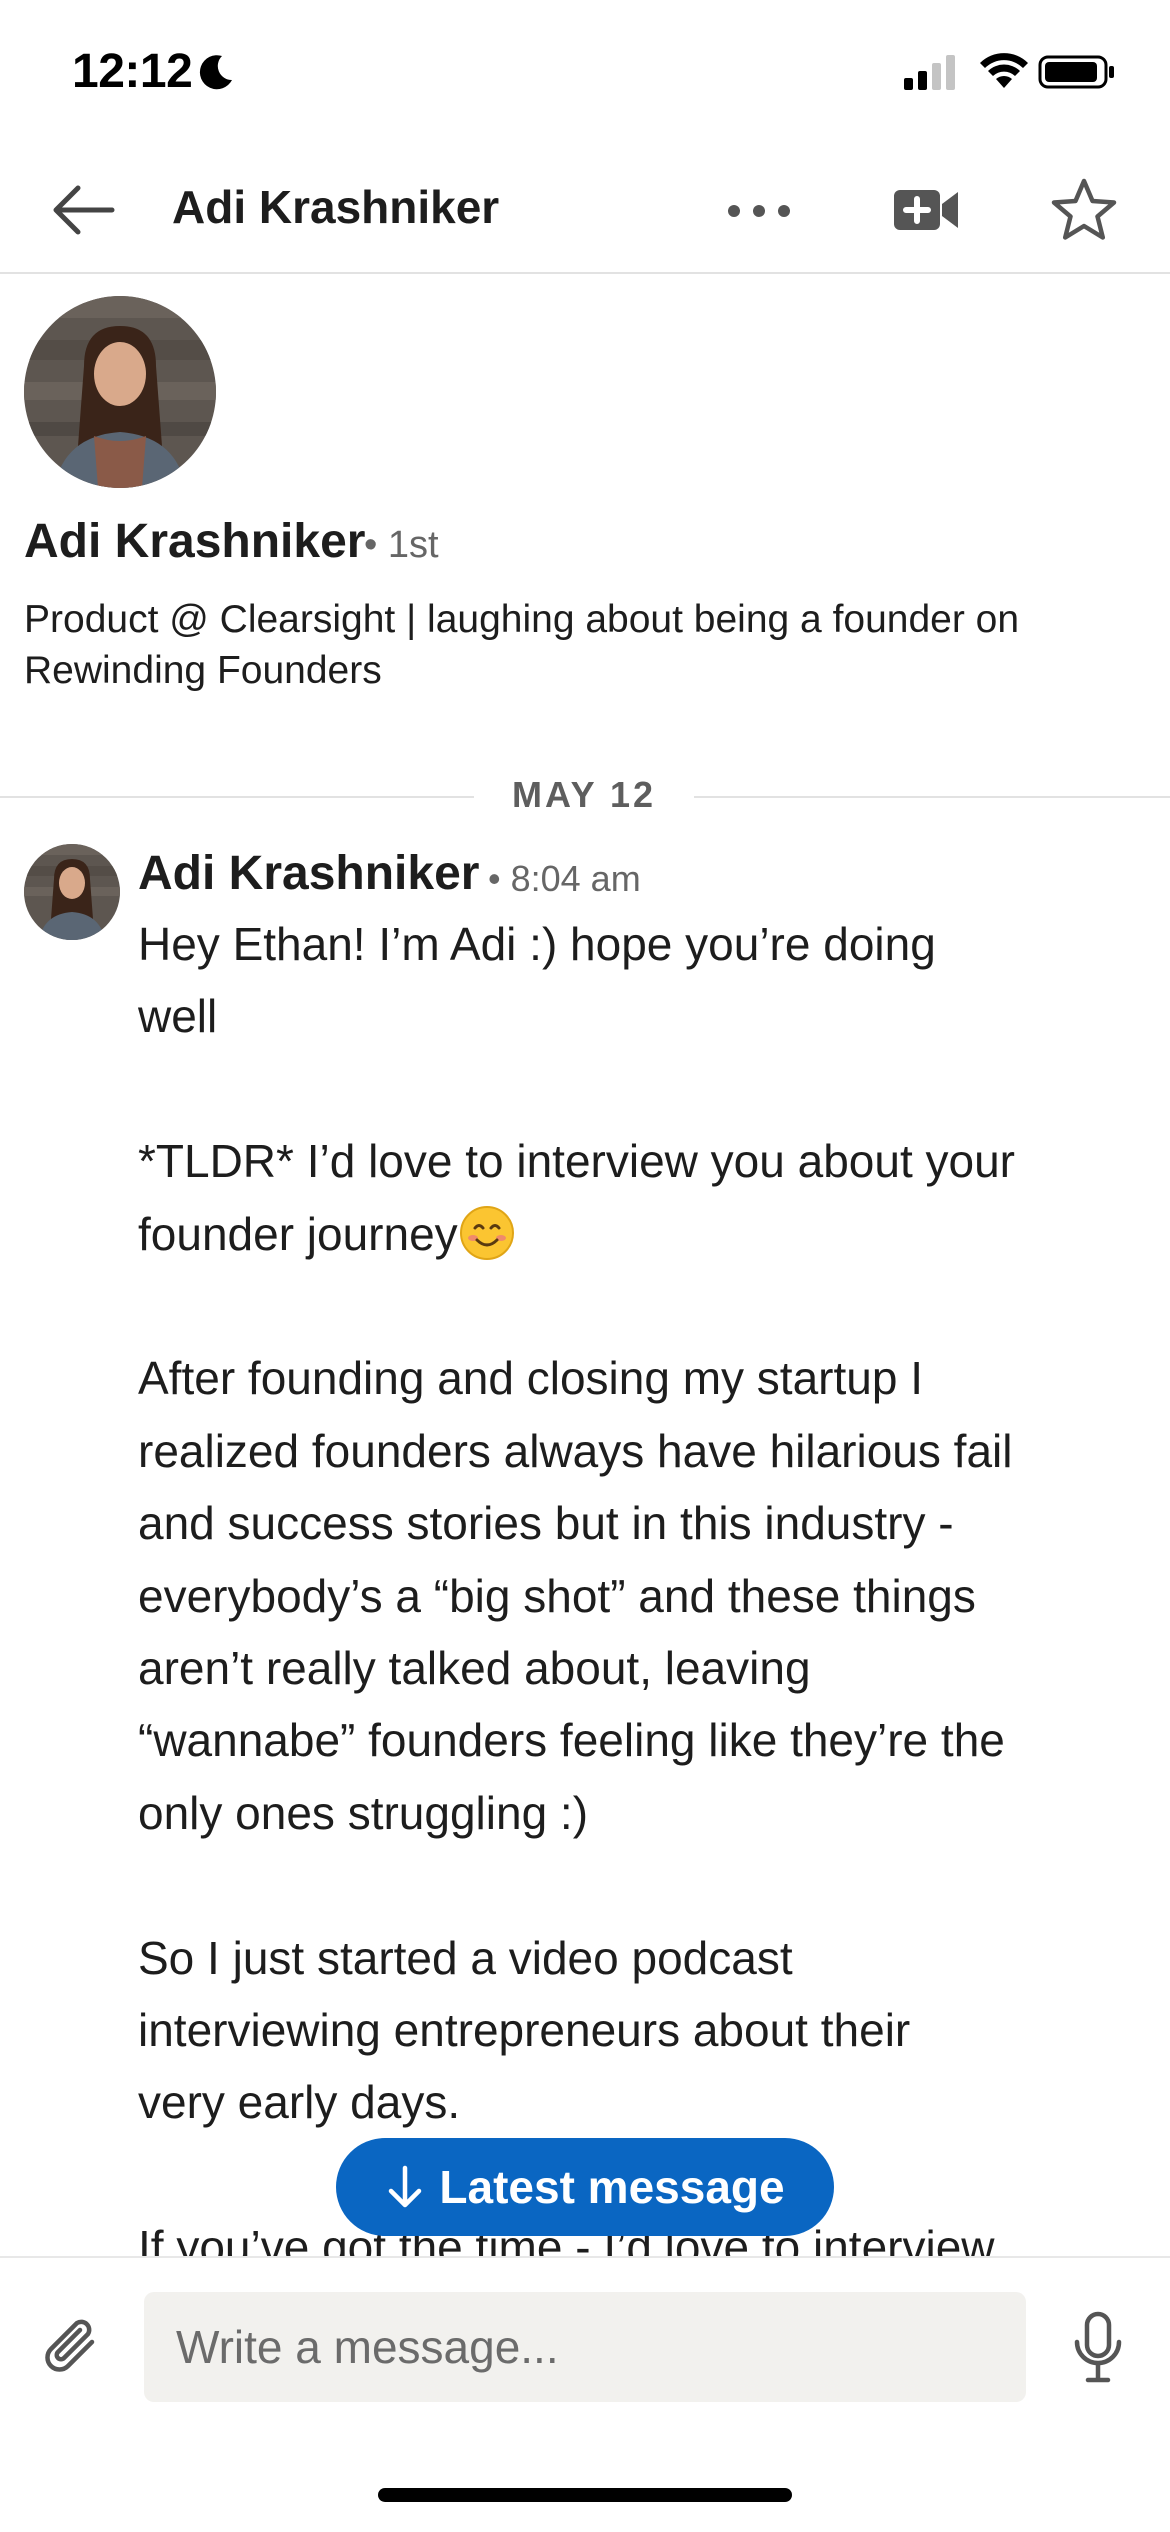 This screenshot has height=2532, width=1170. Describe the element at coordinates (1004, 70) in the screenshot. I see `wifi-icon` at that location.